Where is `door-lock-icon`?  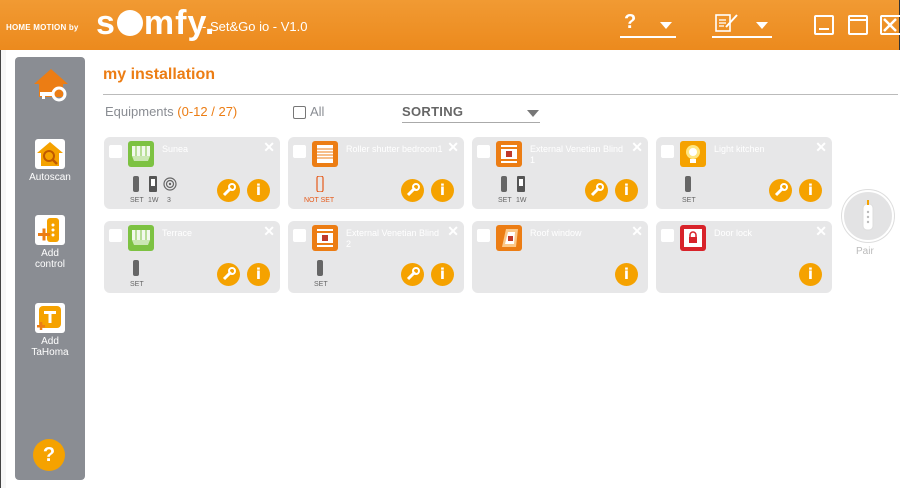 door-lock-icon is located at coordinates (693, 238).